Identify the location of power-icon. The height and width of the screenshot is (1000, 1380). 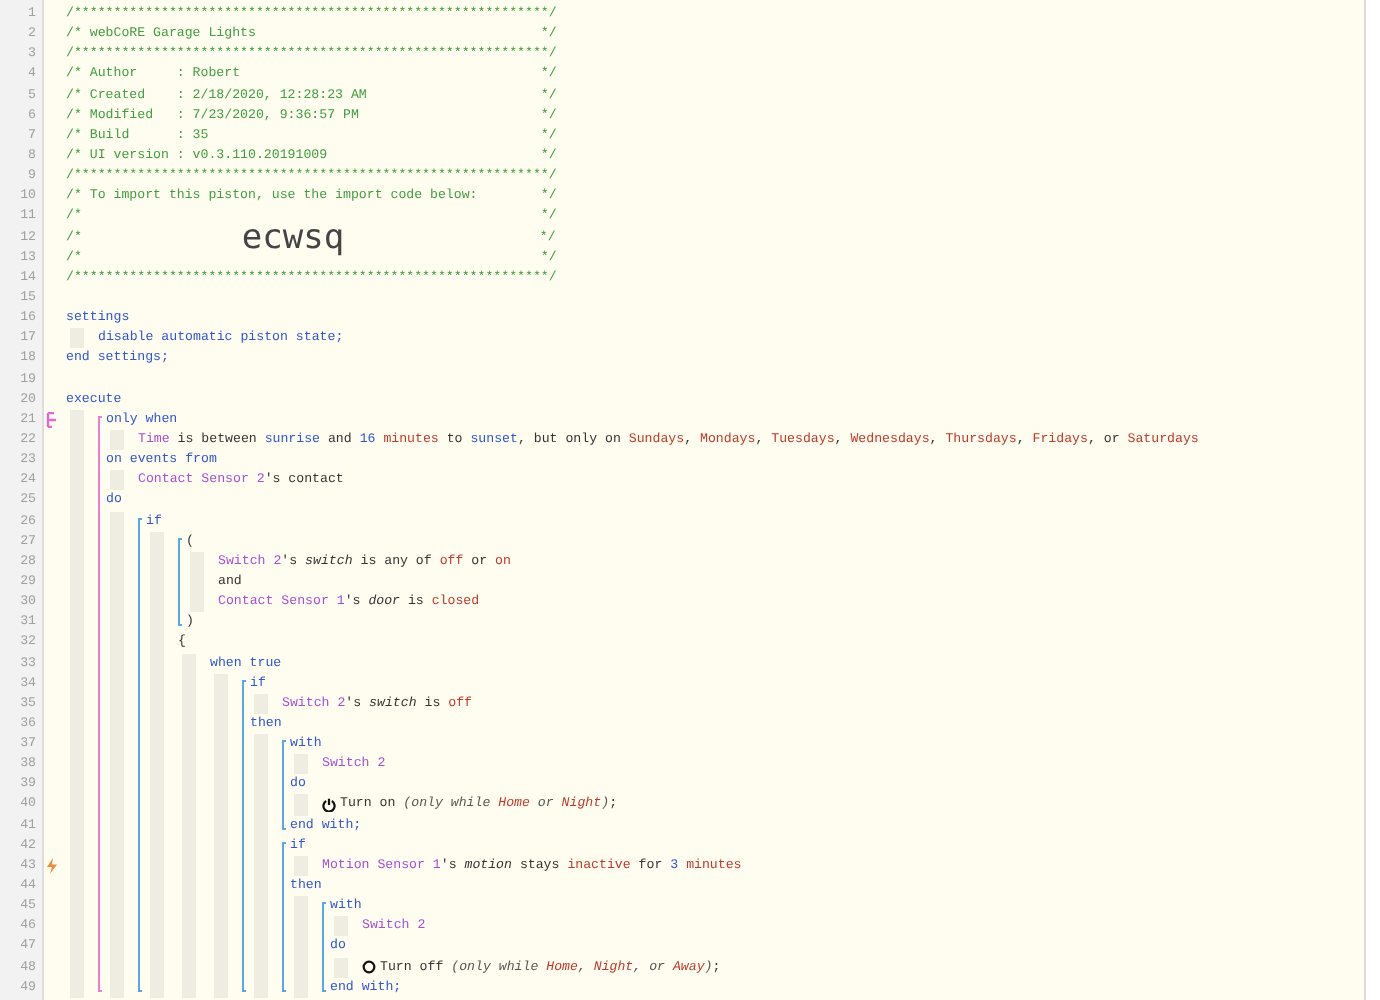
(329, 805).